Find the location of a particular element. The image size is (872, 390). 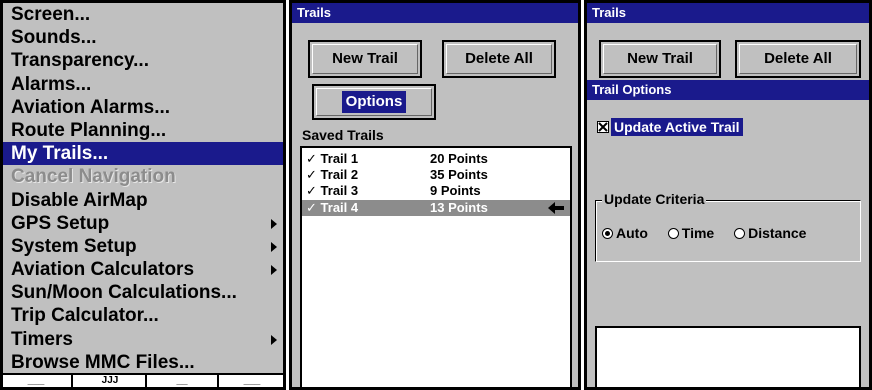

radio-selected-icon is located at coordinates (607, 233).